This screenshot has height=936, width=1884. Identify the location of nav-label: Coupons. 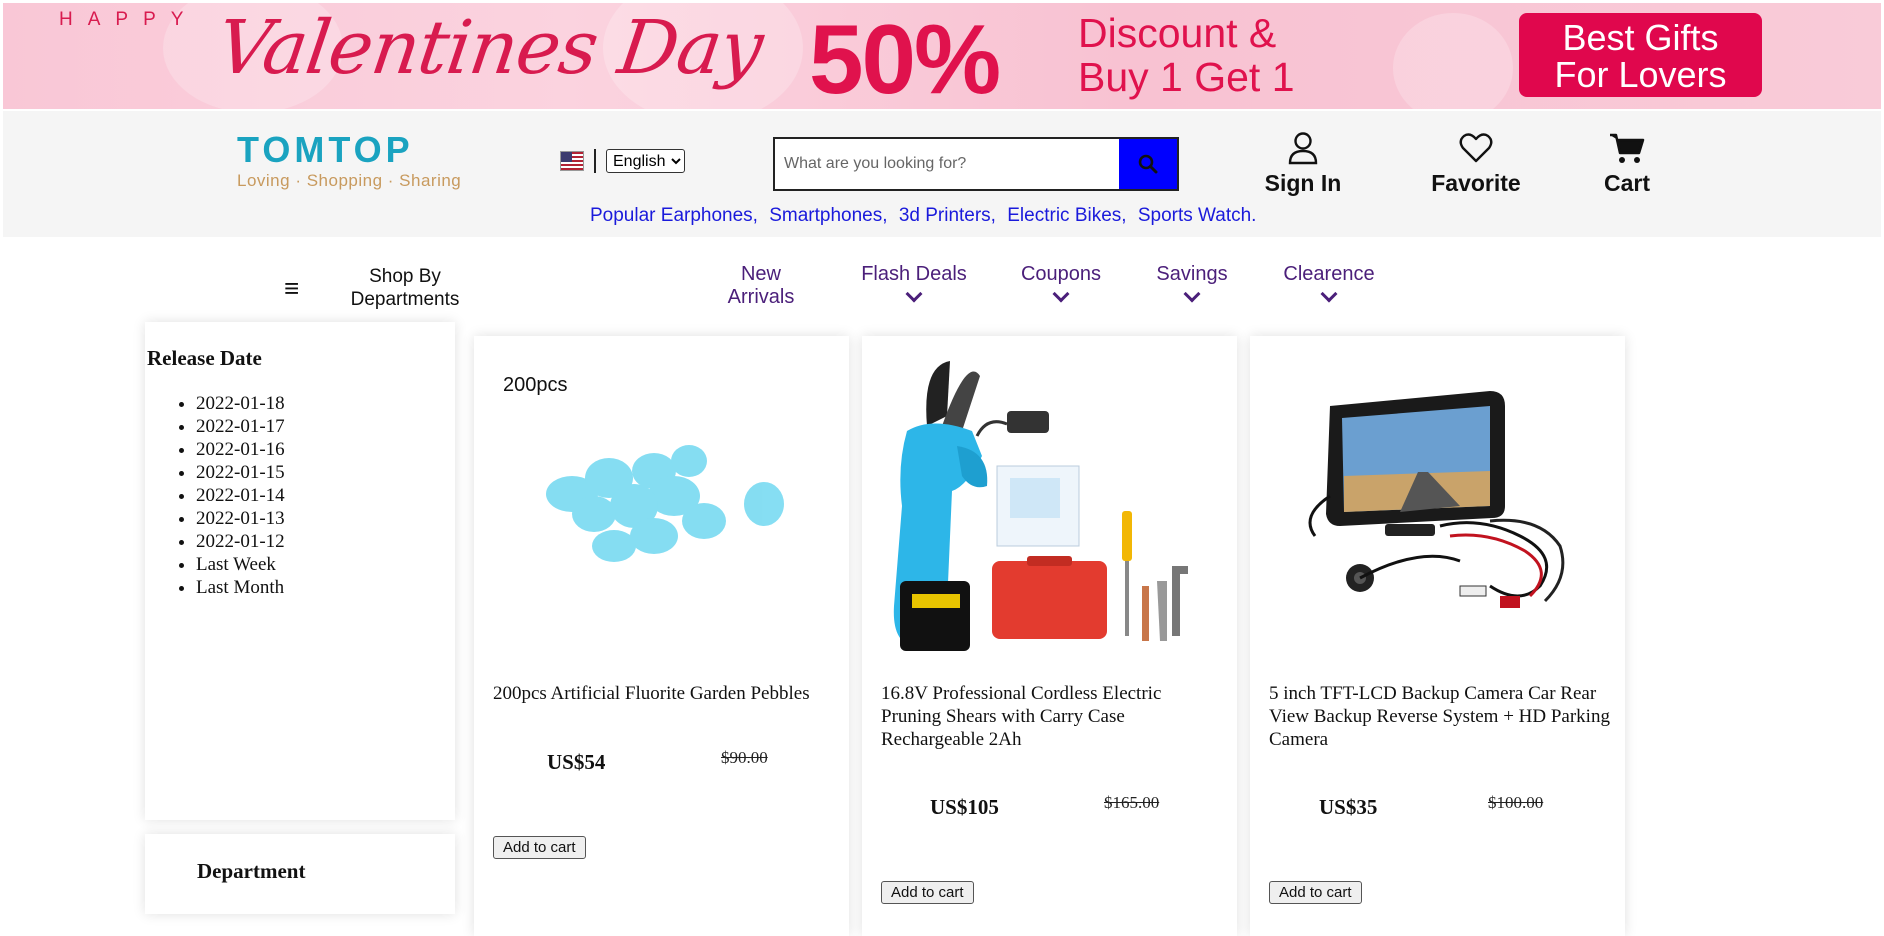
(1061, 274).